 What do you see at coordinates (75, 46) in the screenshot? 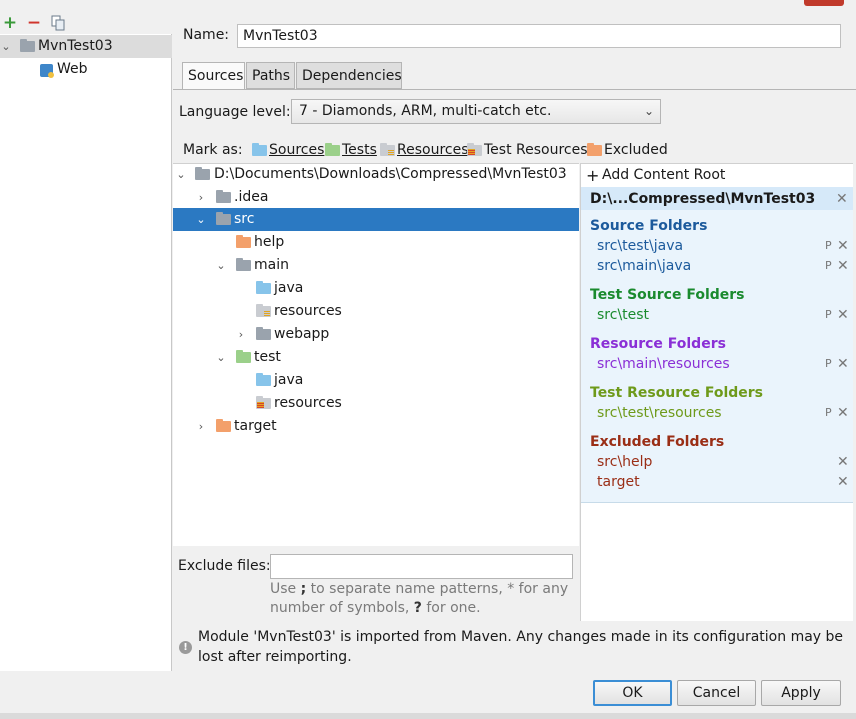
I see `module-tree-label: MvnTest03` at bounding box center [75, 46].